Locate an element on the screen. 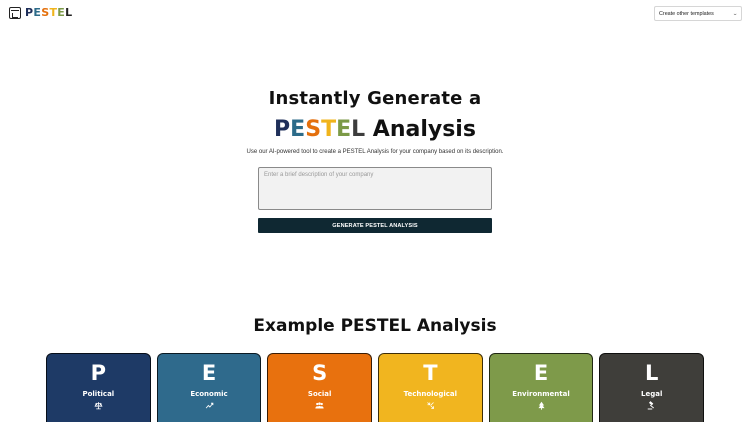 This screenshot has width=750, height=422. gavel-icon is located at coordinates (651, 406).